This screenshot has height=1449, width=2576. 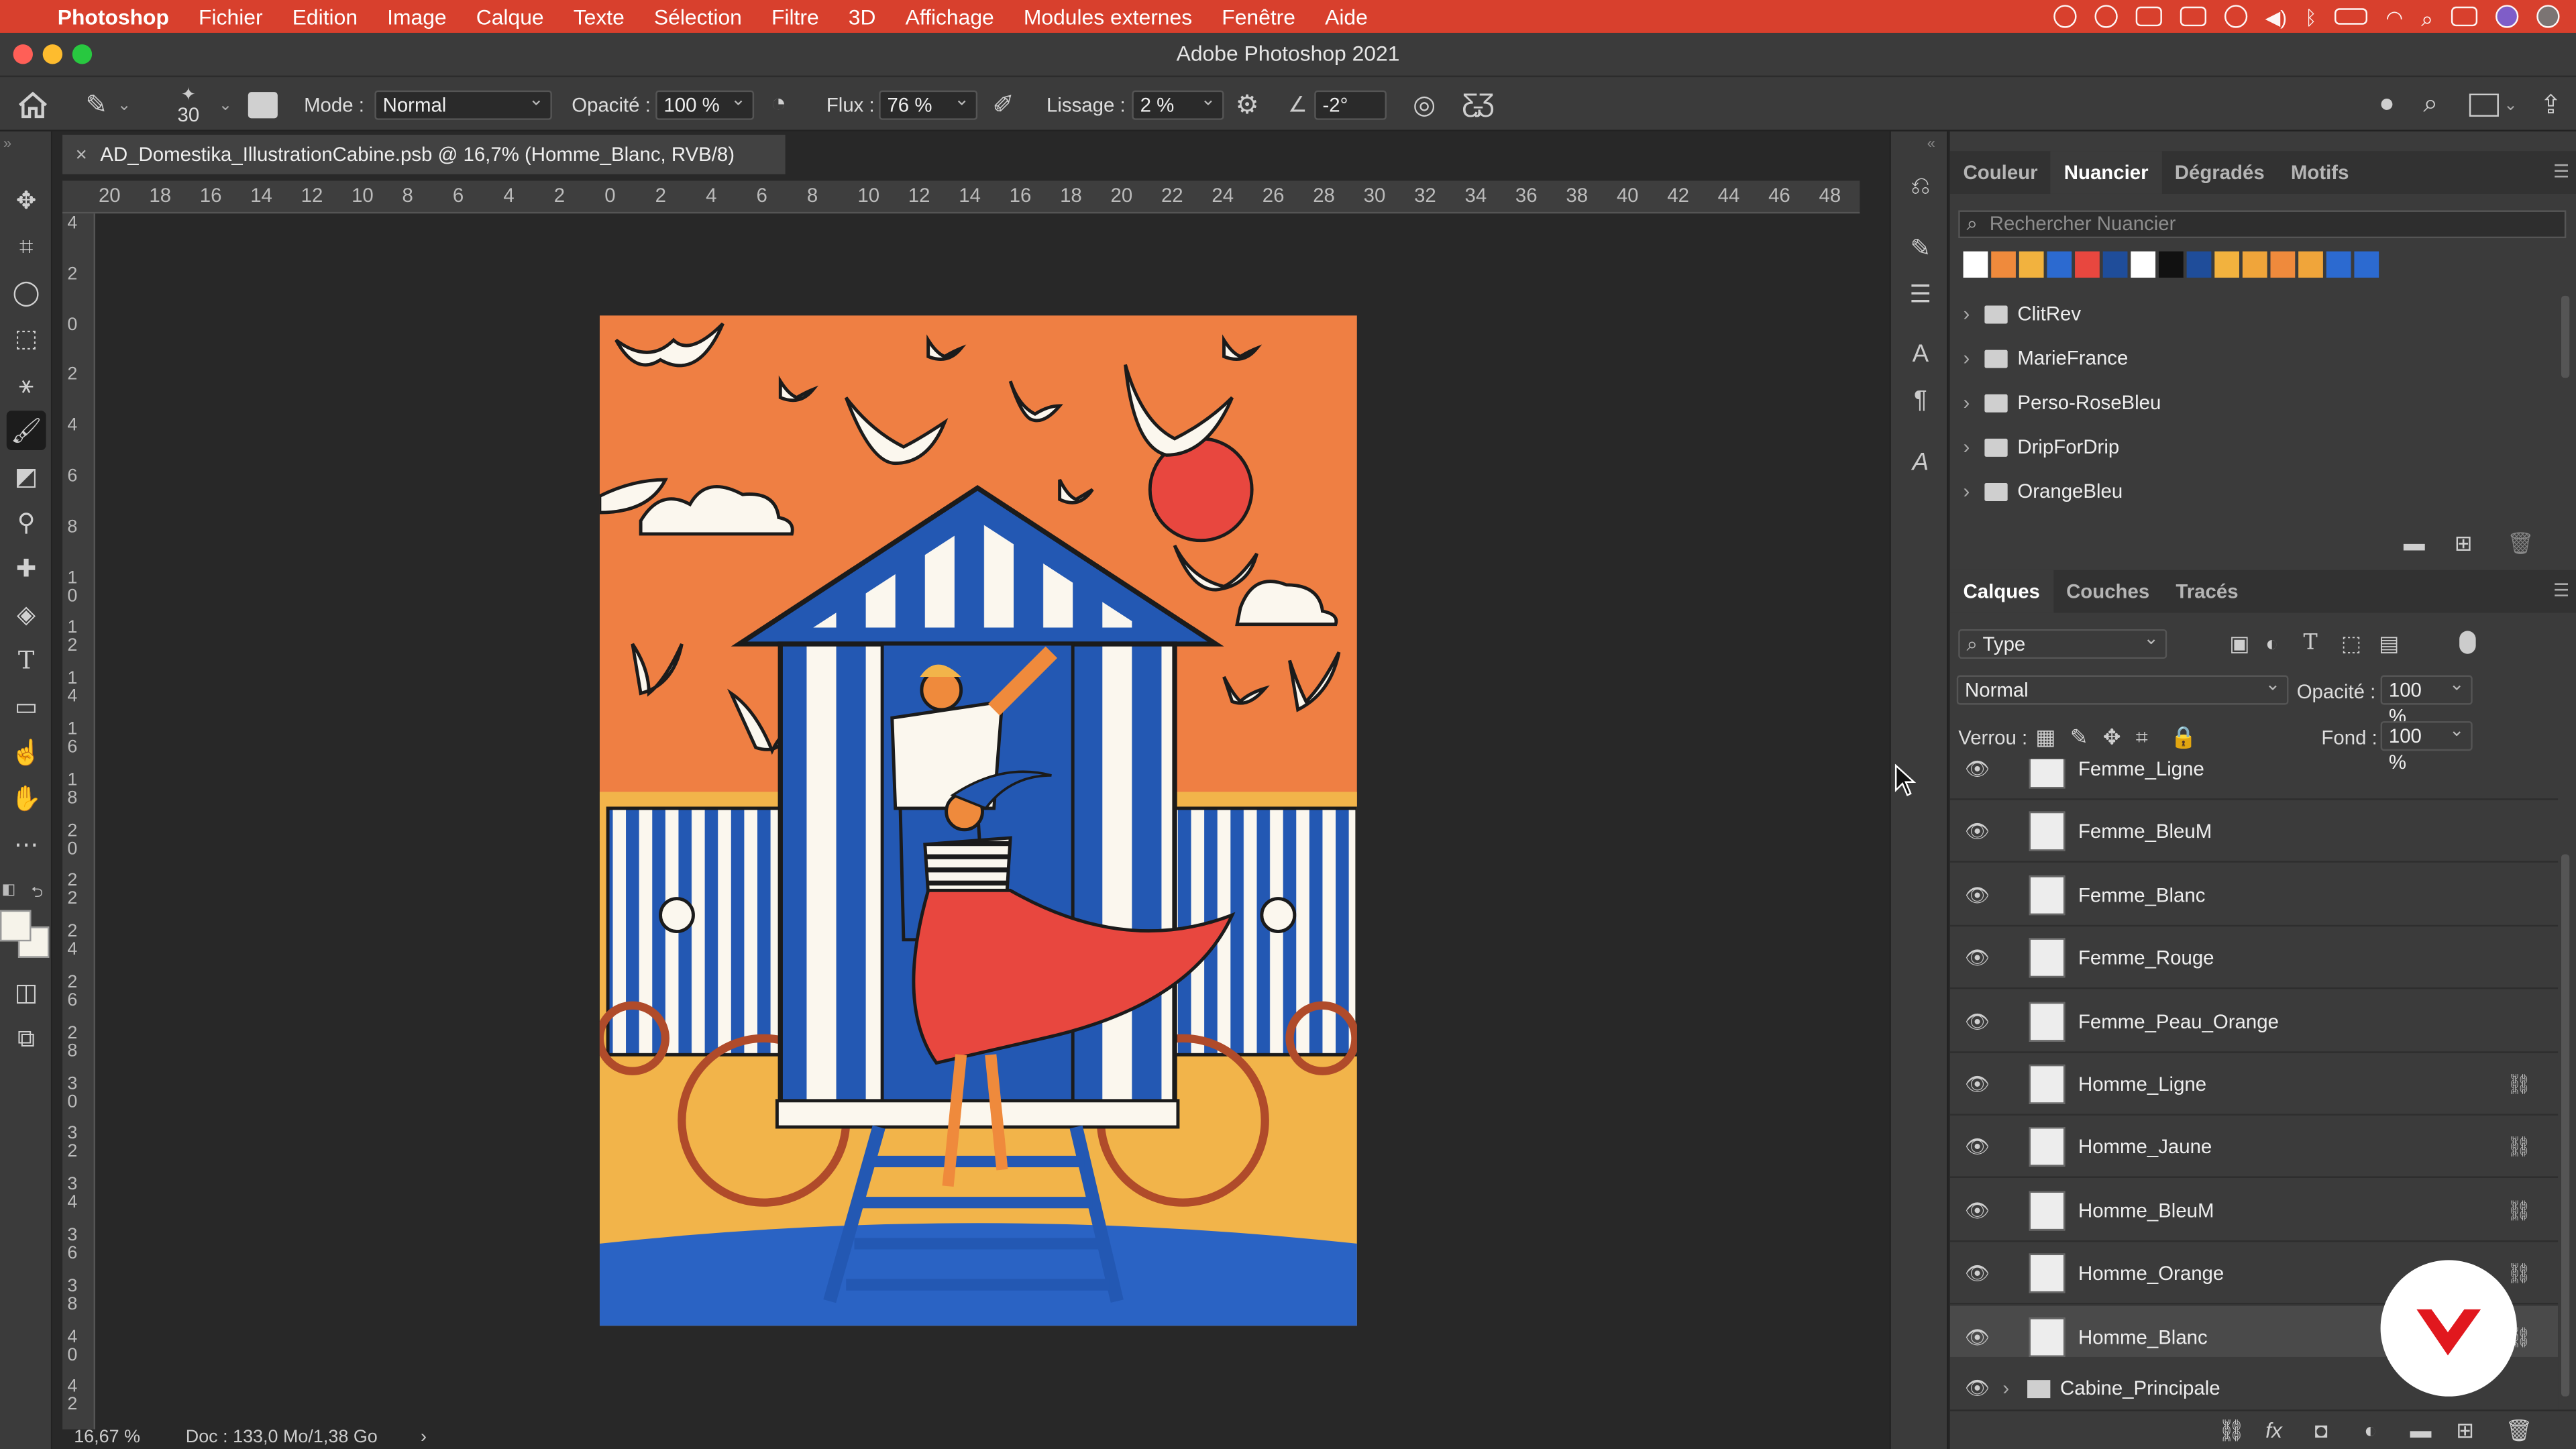 I want to click on angle-input: -2°, so click(x=1350, y=105).